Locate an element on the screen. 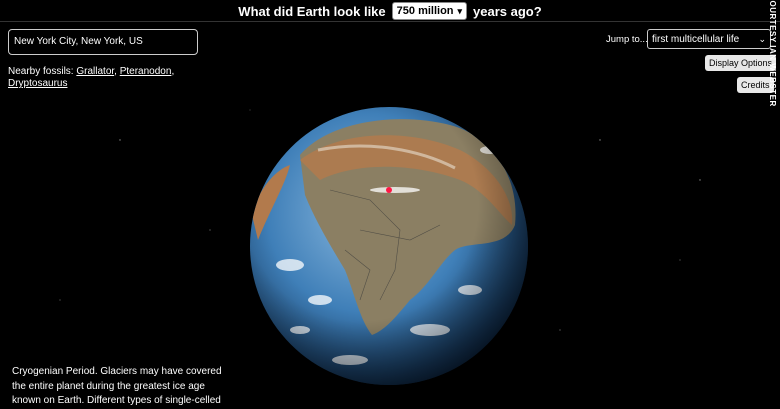  chevron-down-icon: ⌄ is located at coordinates (762, 38).